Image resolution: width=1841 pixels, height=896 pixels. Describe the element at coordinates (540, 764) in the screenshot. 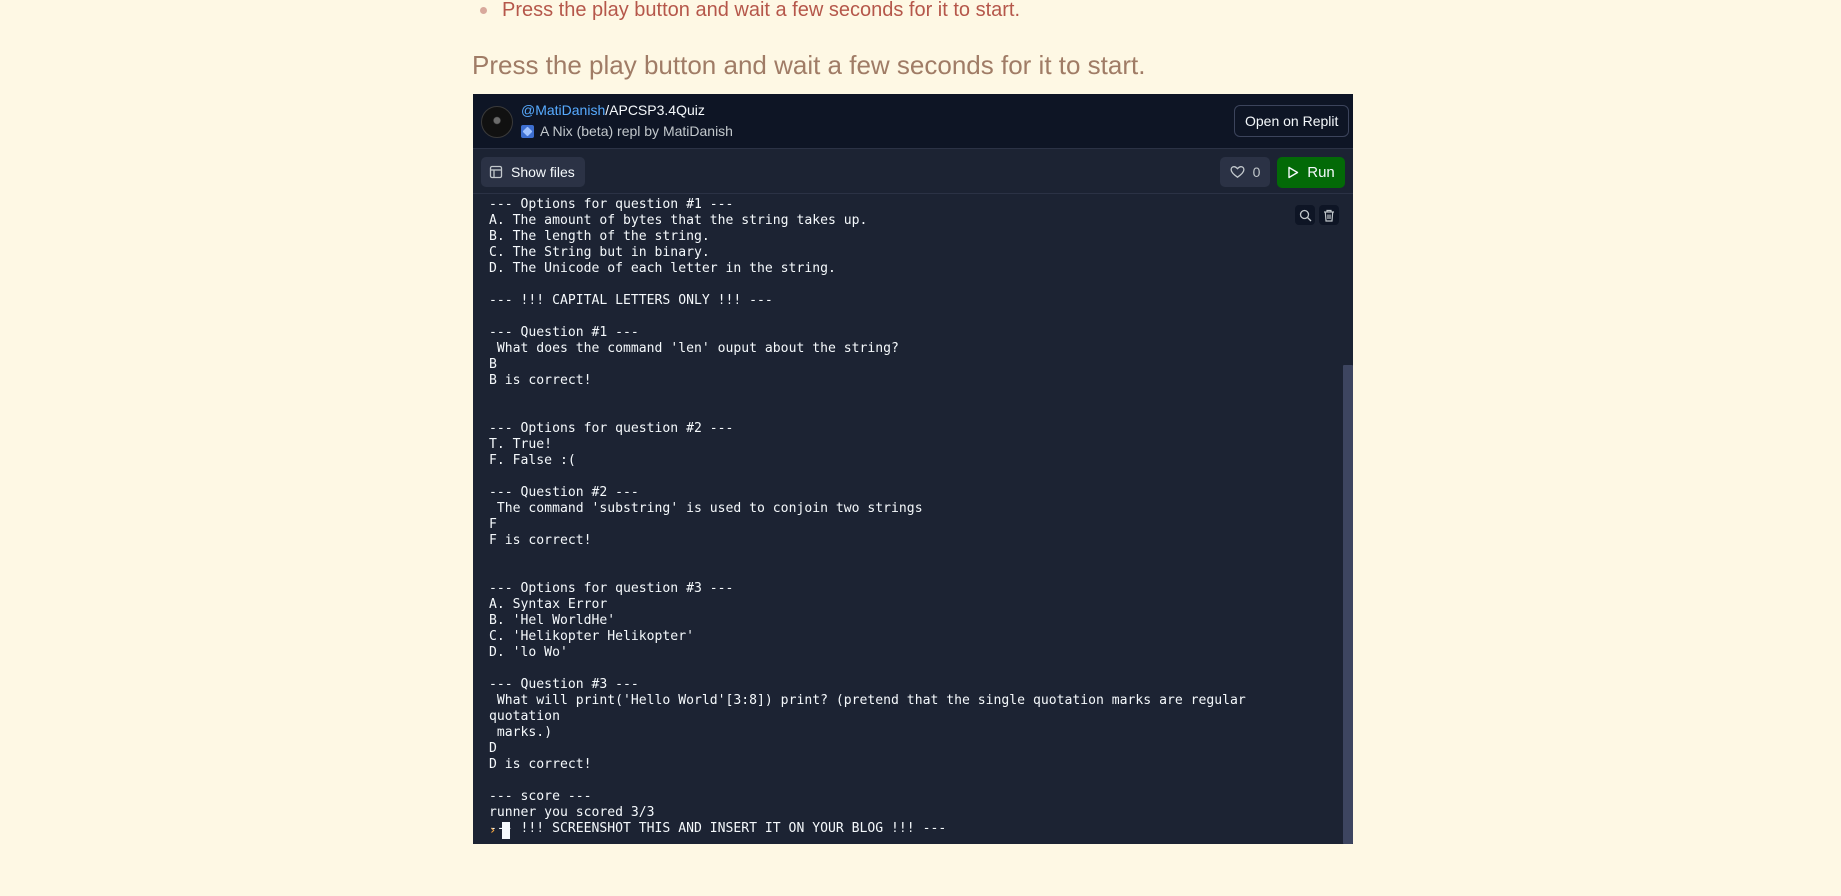

I see `console-line: D is correct!` at that location.